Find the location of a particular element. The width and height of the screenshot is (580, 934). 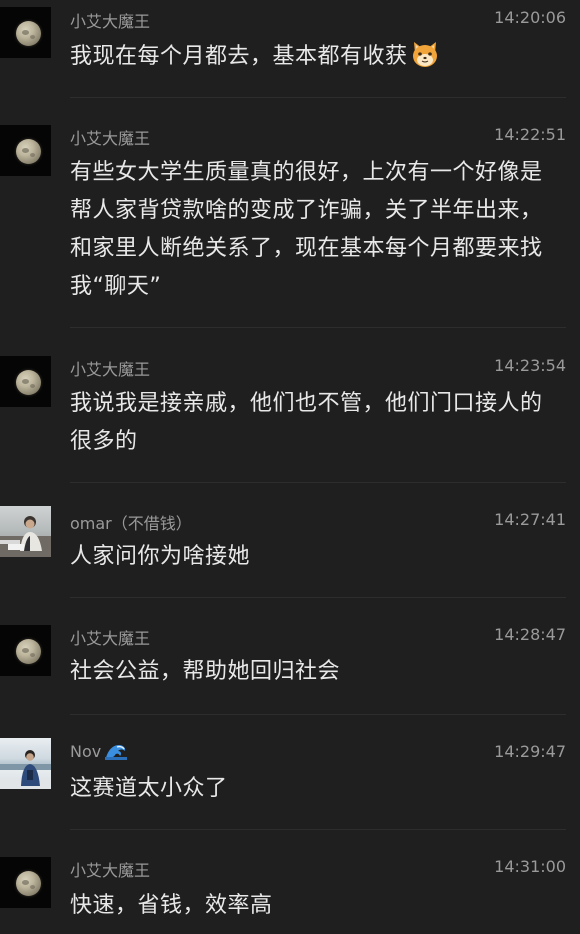

message-time: 14:23:54 is located at coordinates (530, 365).